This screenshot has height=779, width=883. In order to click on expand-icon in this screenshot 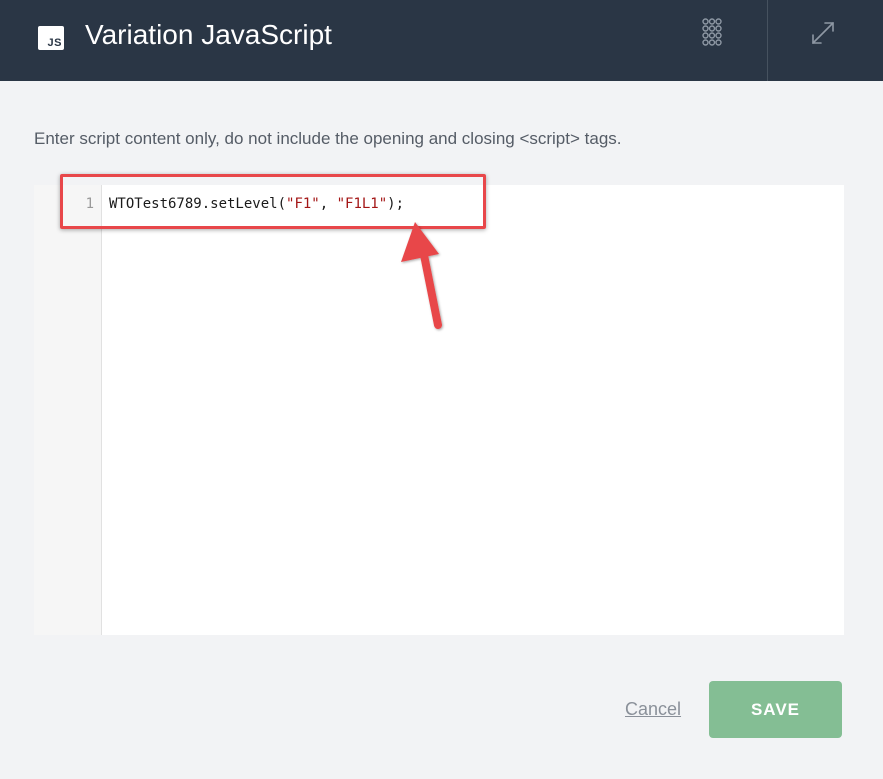, I will do `click(823, 33)`.